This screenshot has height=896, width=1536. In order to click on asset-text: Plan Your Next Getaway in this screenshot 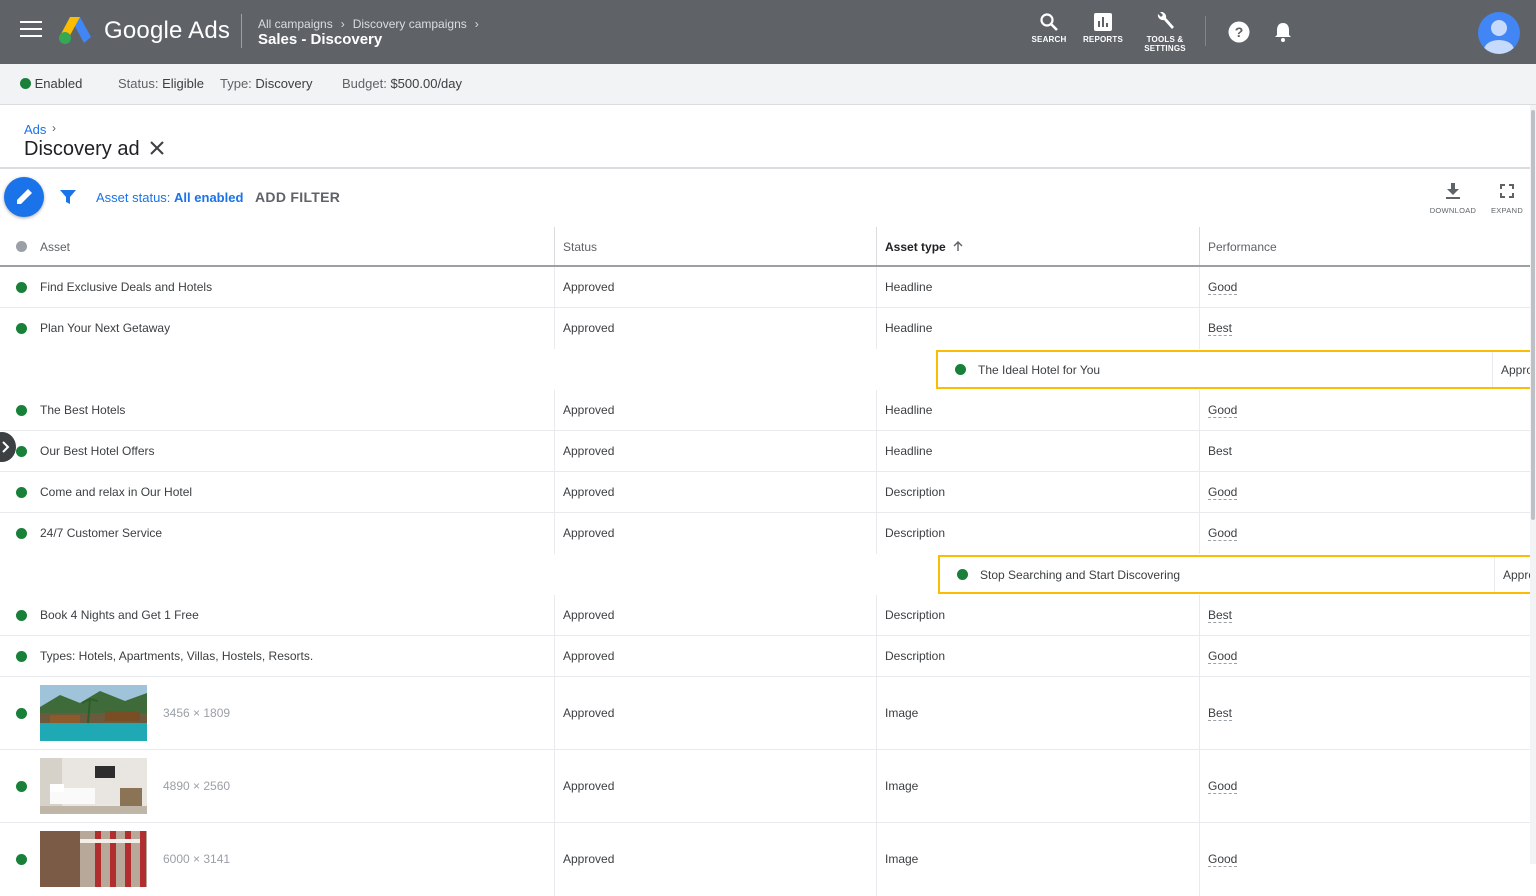, I will do `click(105, 328)`.